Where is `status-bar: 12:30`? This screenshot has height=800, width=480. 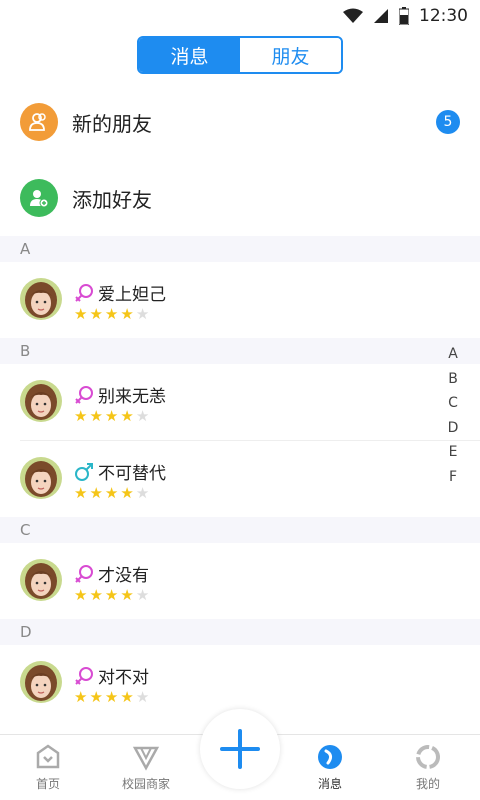
status-bar: 12:30 is located at coordinates (240, 17).